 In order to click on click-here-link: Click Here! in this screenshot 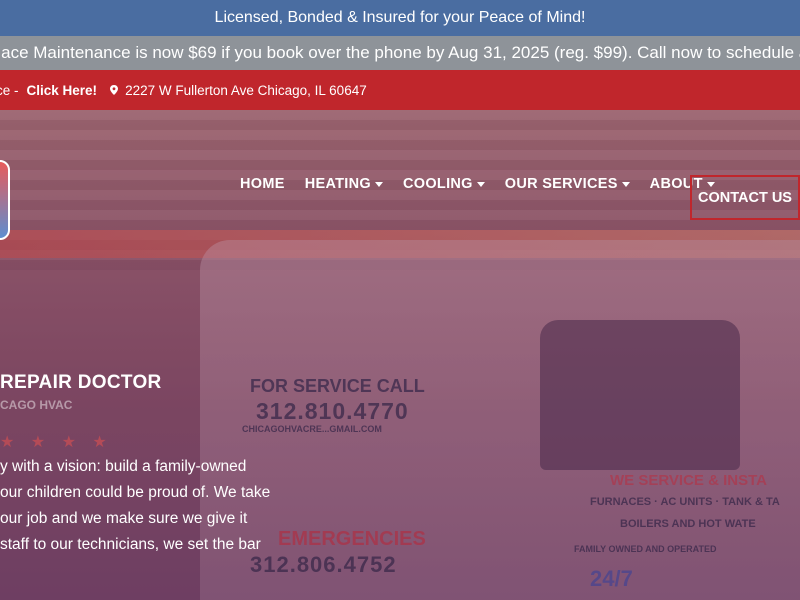, I will do `click(62, 90)`.